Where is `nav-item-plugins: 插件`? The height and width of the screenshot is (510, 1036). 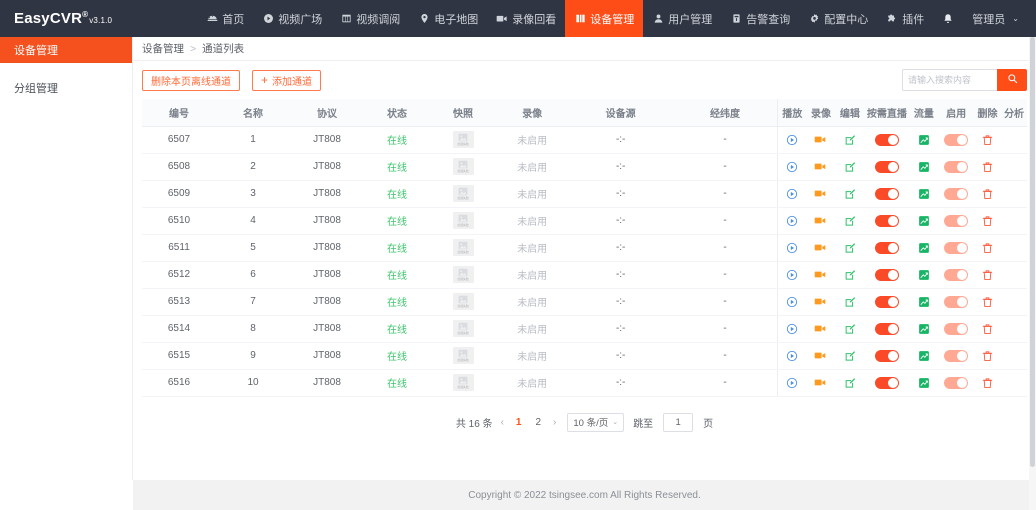
nav-item-plugins: 插件 is located at coordinates (905, 18).